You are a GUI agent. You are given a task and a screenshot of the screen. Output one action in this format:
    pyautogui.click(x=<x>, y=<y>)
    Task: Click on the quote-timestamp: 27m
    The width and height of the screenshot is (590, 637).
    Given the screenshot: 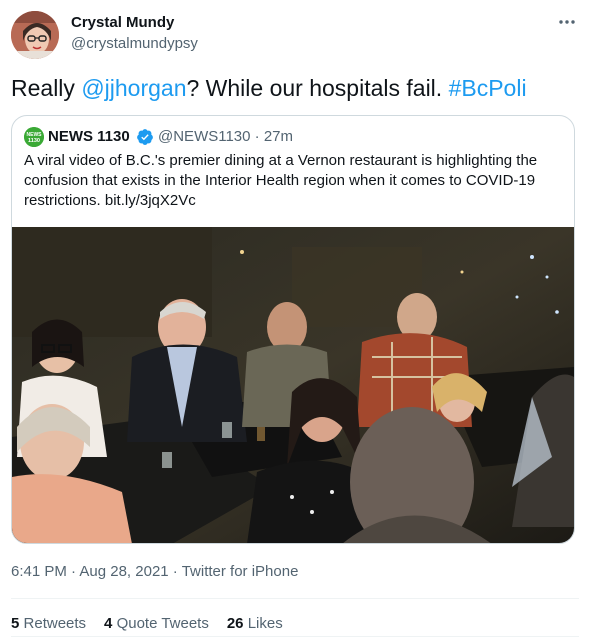 What is the action you would take?
    pyautogui.click(x=278, y=136)
    